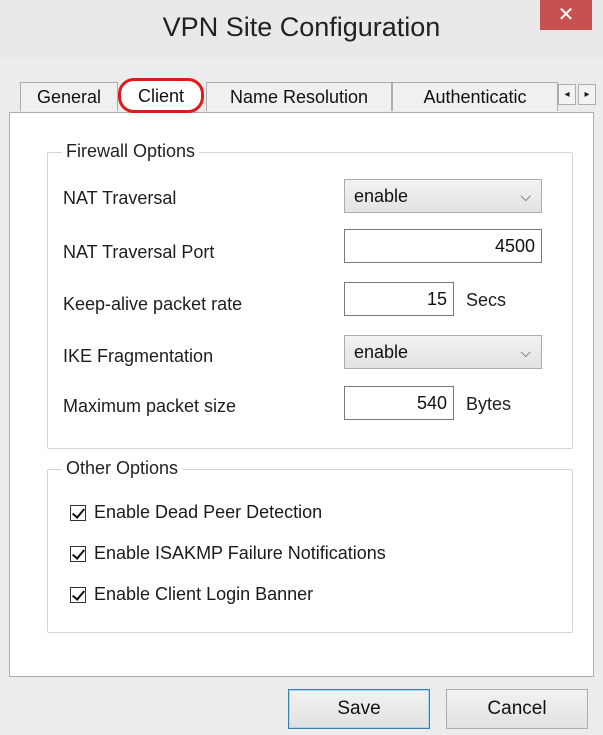 The width and height of the screenshot is (603, 735). I want to click on client-login-banner-row: Enable Client Login Banner, so click(191, 594).